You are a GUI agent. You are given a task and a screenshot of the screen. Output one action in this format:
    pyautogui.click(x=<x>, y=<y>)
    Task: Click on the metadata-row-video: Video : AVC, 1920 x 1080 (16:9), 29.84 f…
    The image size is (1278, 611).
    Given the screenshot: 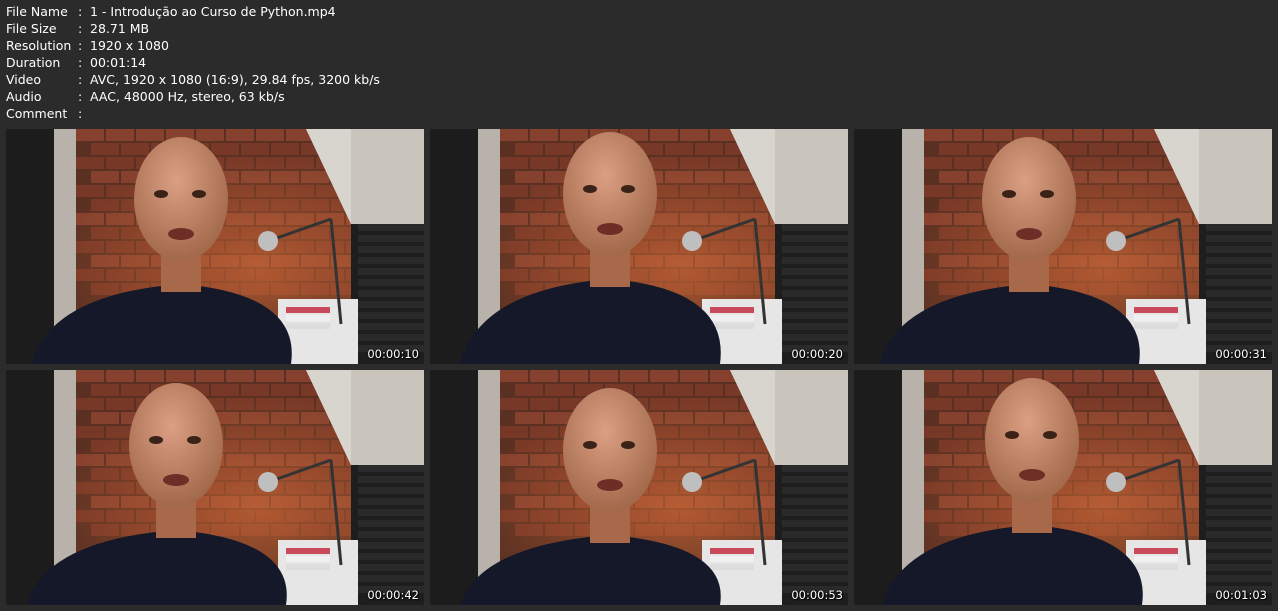 What is the action you would take?
    pyautogui.click(x=193, y=79)
    